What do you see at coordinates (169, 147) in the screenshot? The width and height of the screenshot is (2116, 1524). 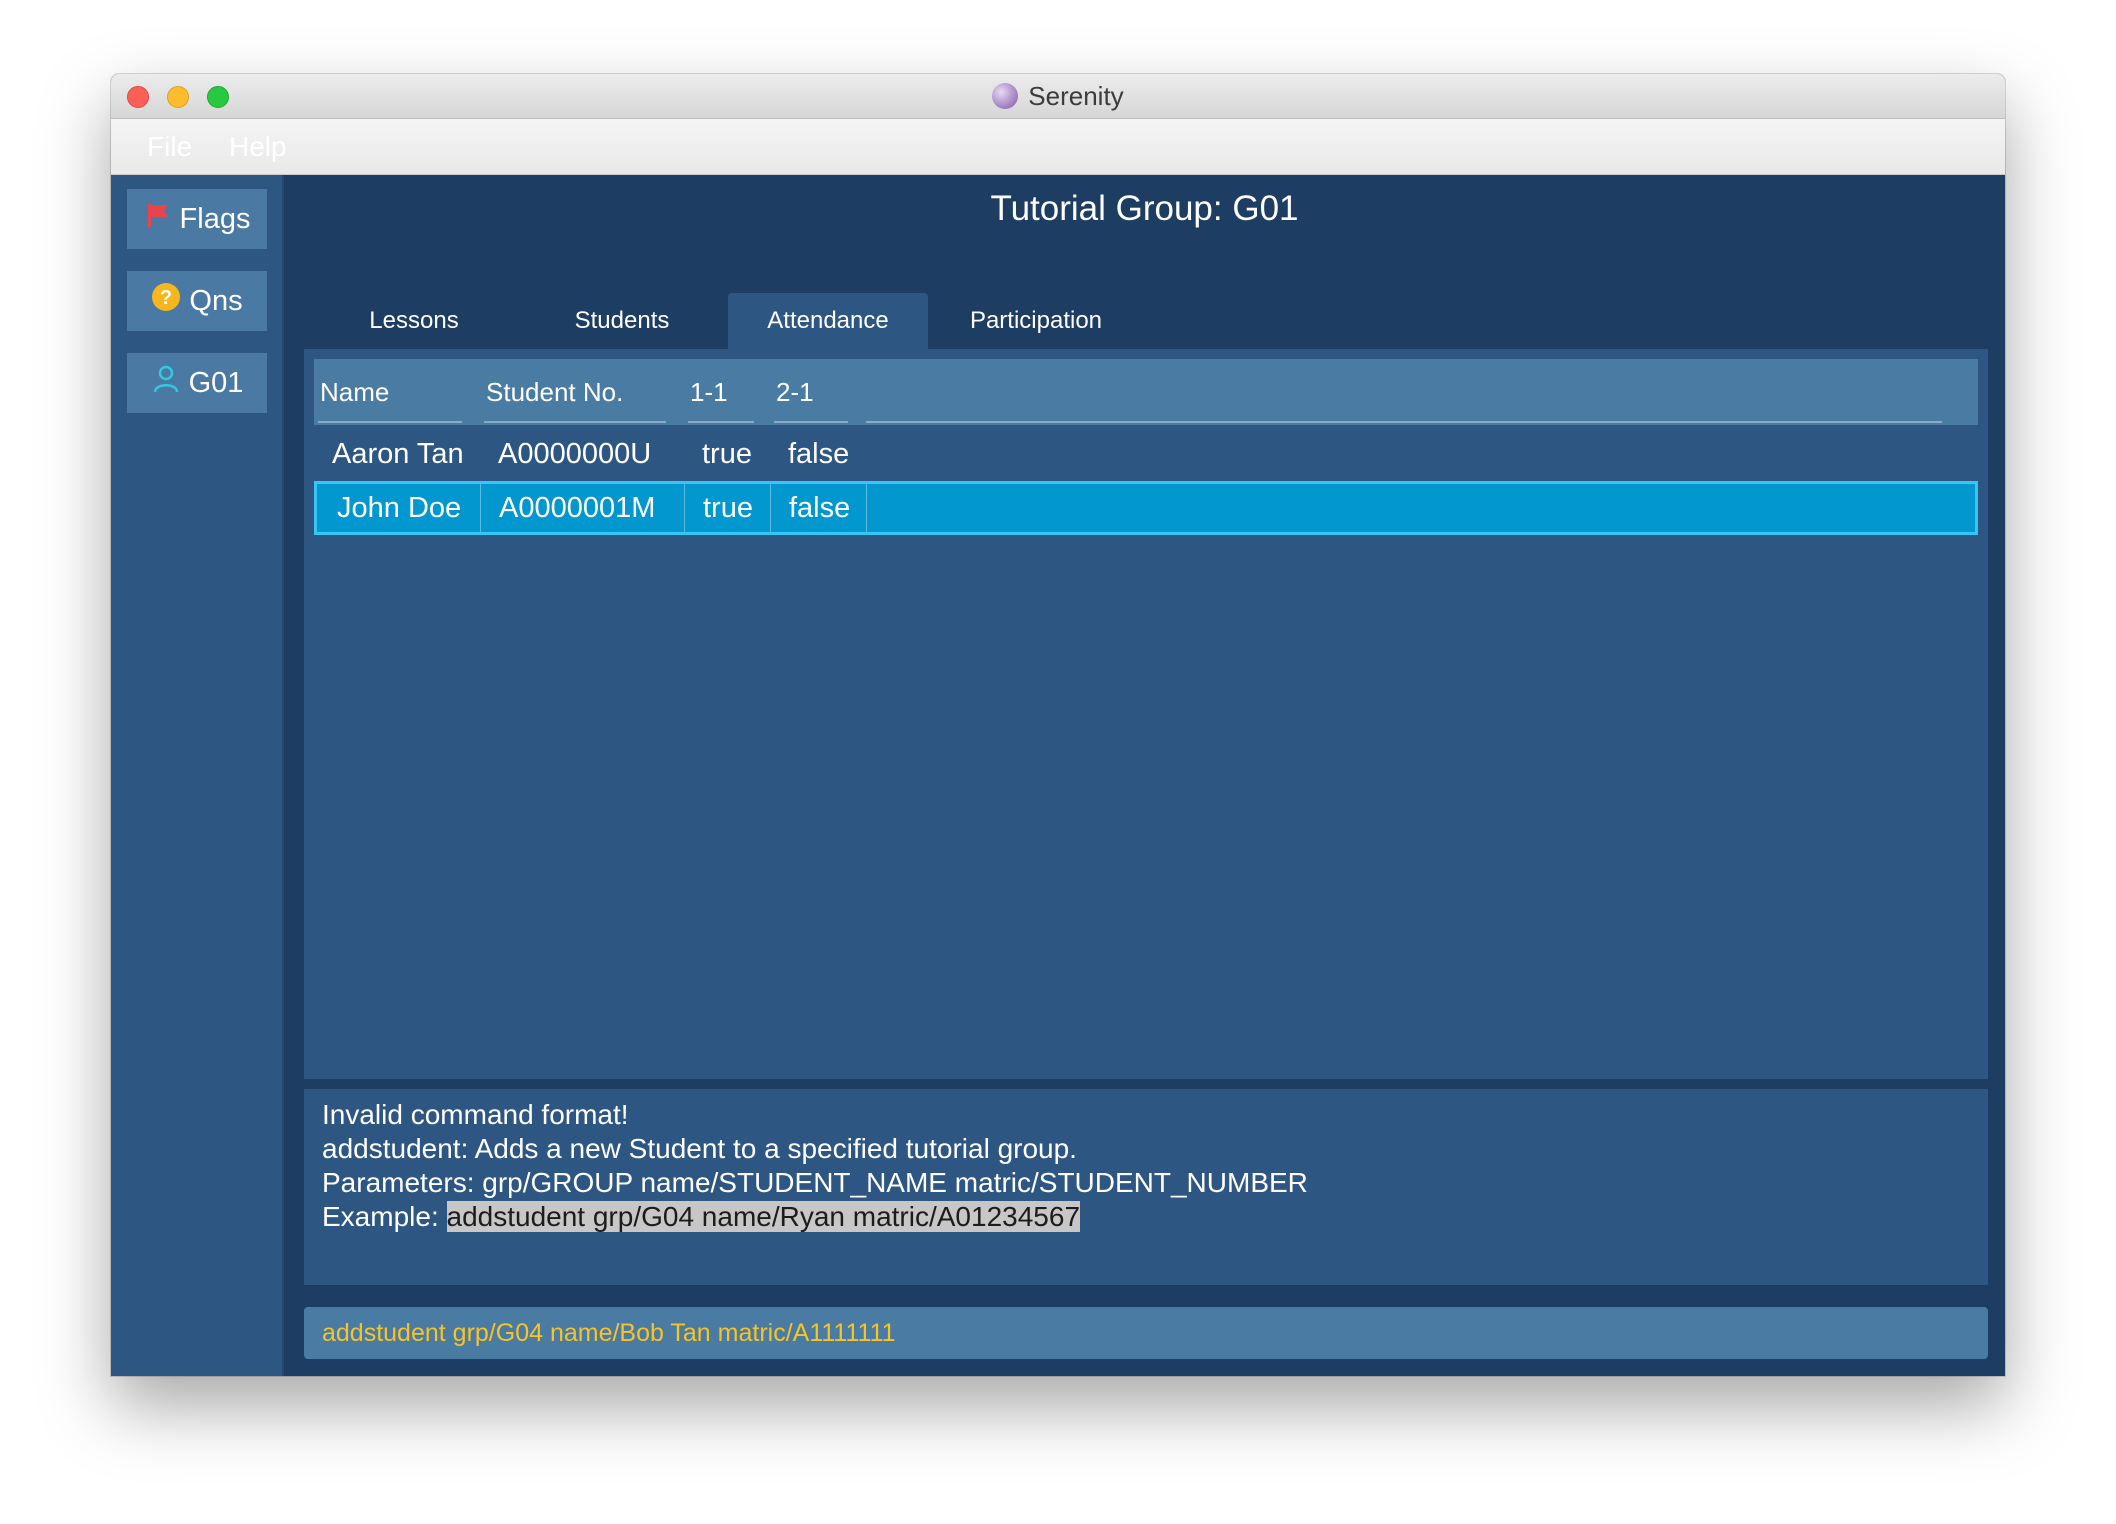 I see `menu-file: File` at bounding box center [169, 147].